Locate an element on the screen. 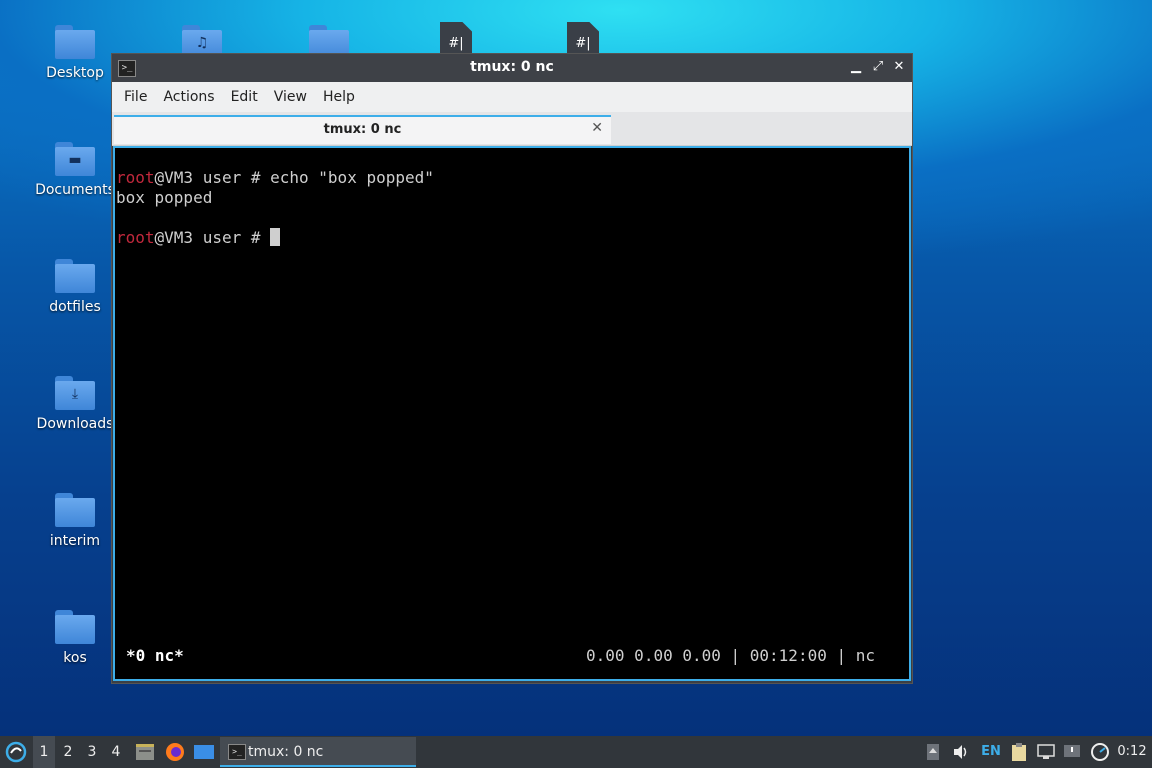  taskbar-task-tmux: >_ tmux: 0 nc is located at coordinates (318, 752).